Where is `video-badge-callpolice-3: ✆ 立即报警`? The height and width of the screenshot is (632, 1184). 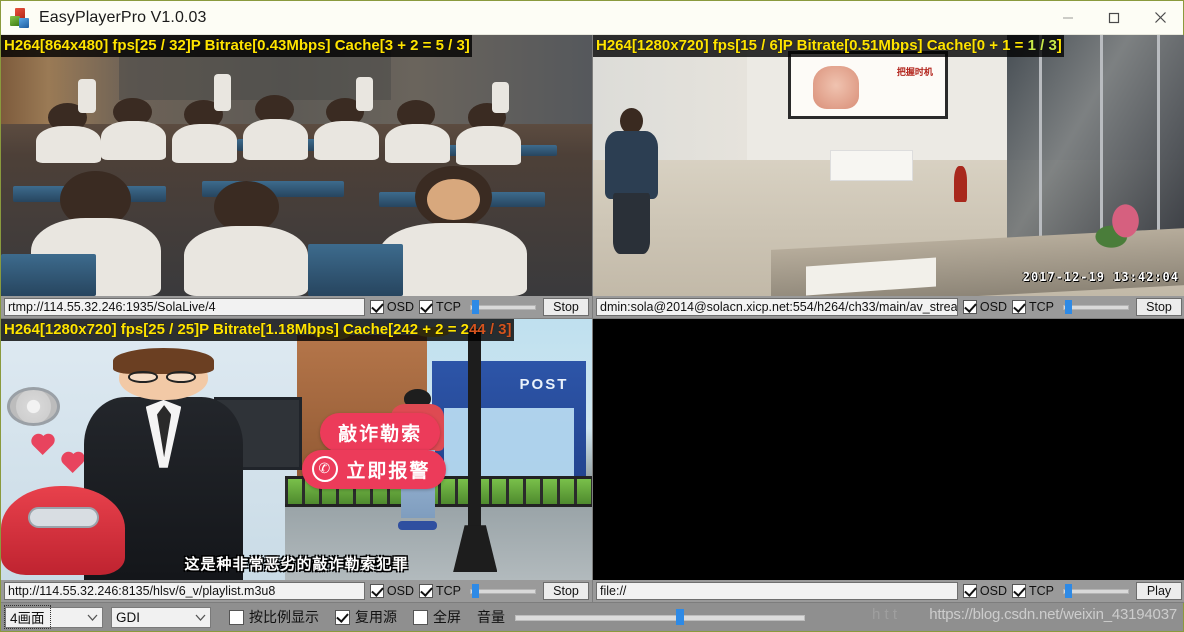 video-badge-callpolice-3: ✆ 立即报警 is located at coordinates (374, 469).